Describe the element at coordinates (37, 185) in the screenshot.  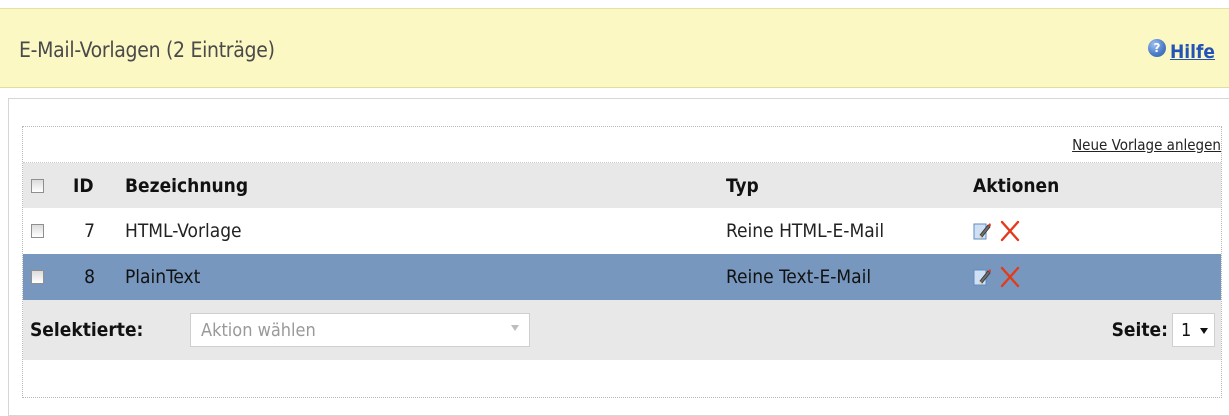
I see `select-all-checkbox` at that location.